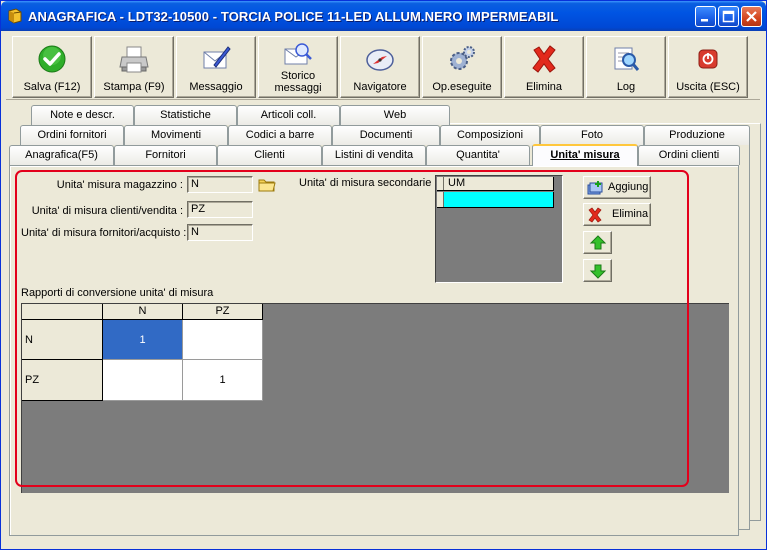 The height and width of the screenshot is (550, 767). Describe the element at coordinates (478, 155) in the screenshot. I see `tab-quantita: Quantita'` at that location.